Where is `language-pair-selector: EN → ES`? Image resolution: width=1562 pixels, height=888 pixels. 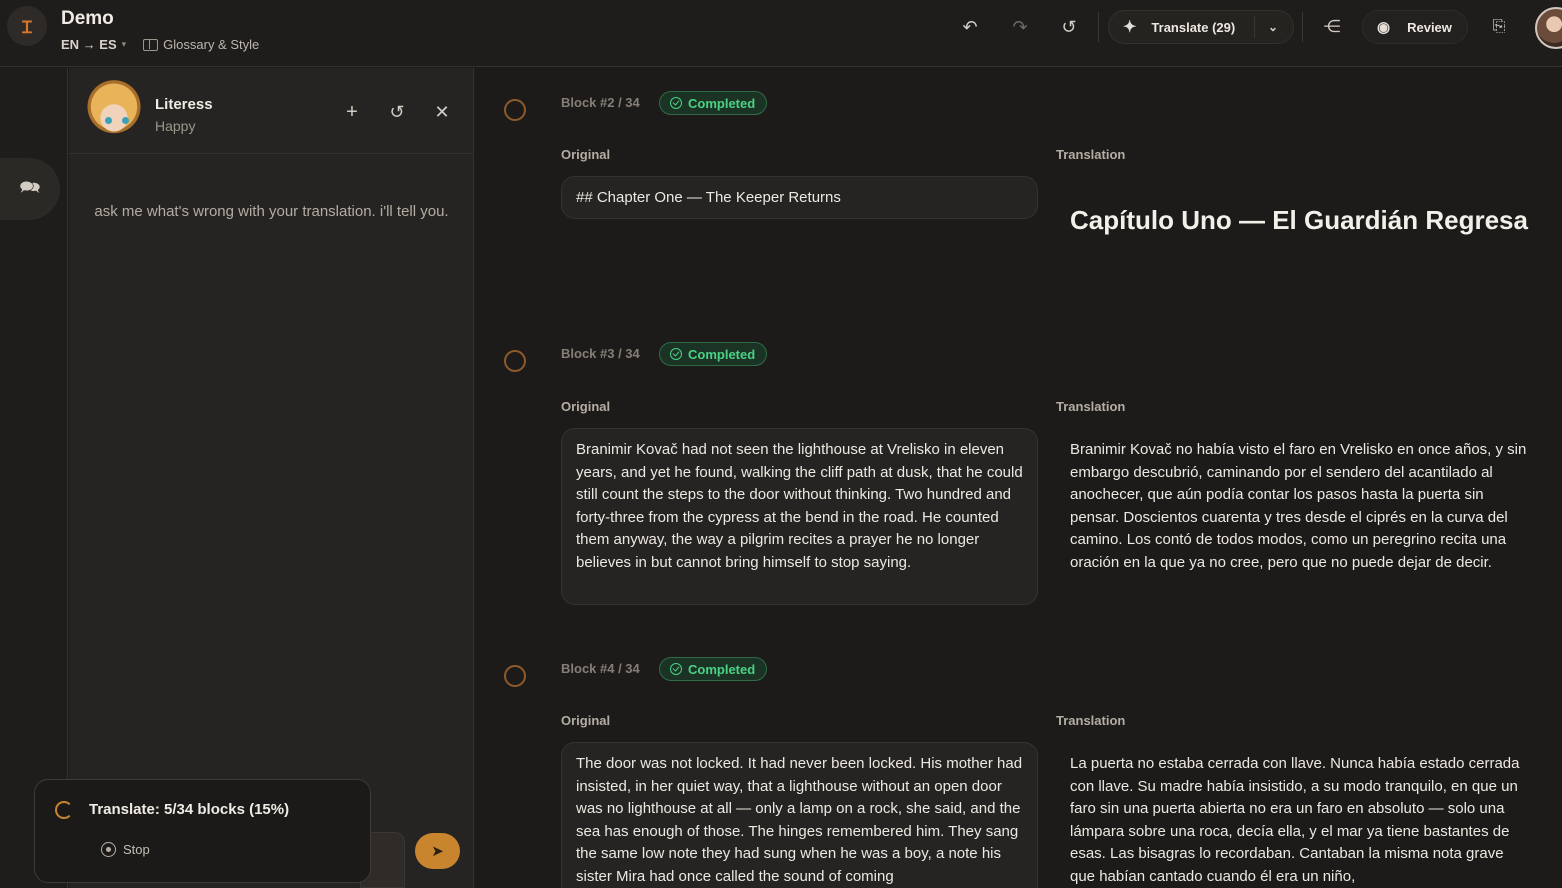 language-pair-selector: EN → ES is located at coordinates (89, 44).